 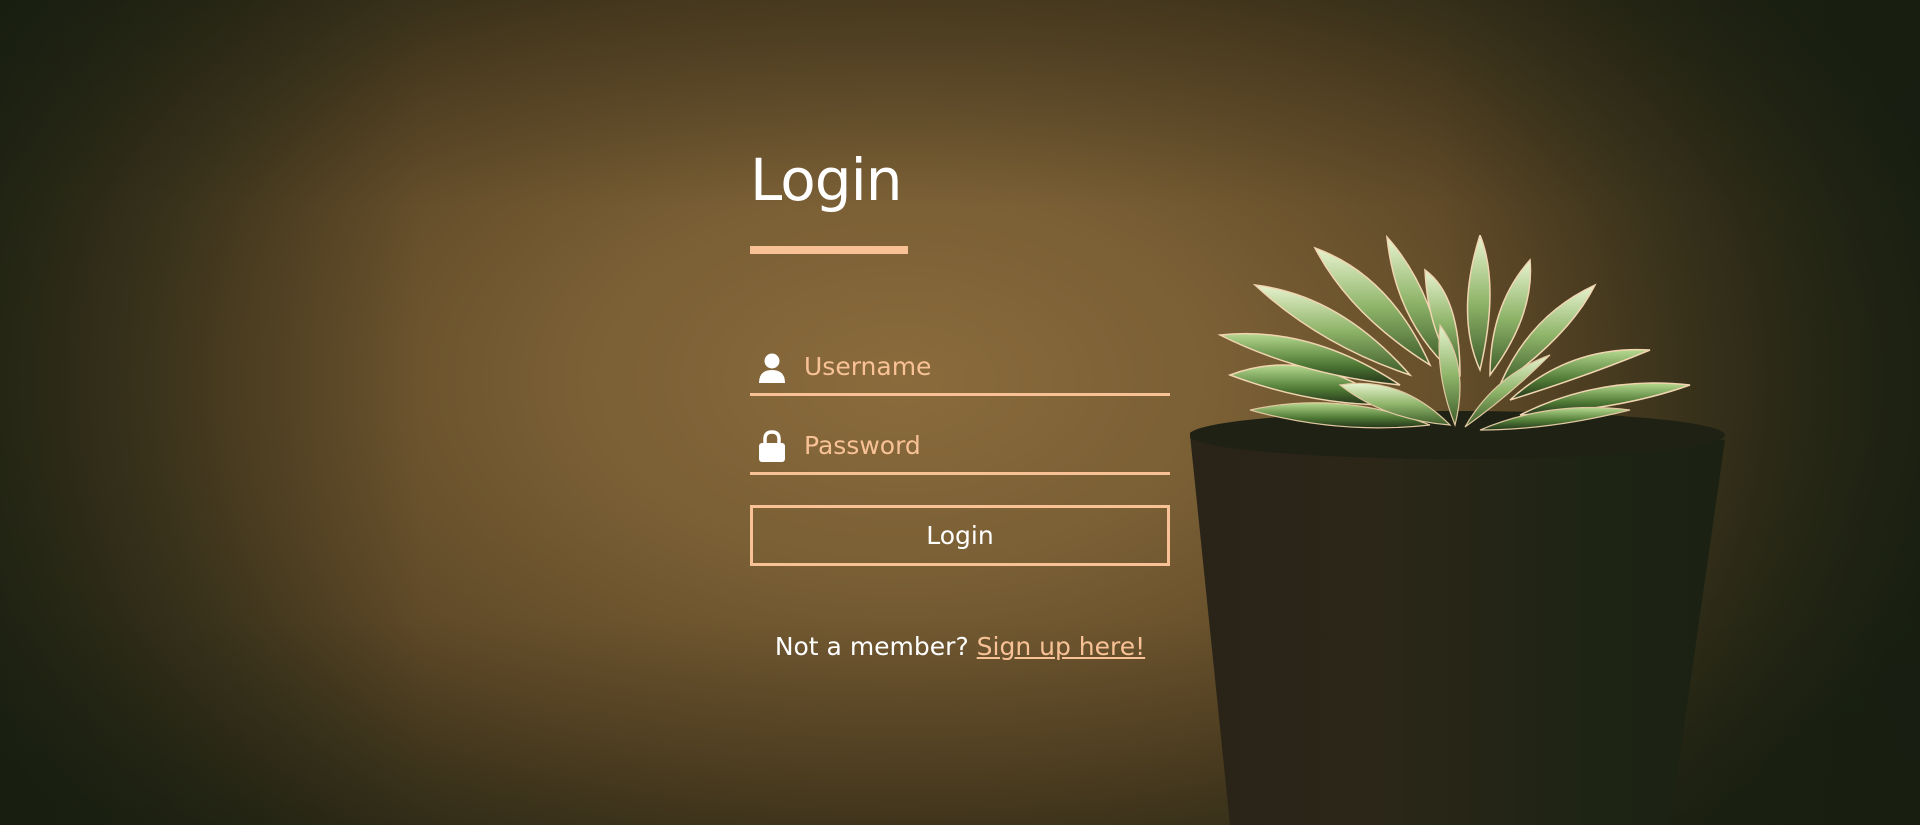 I want to click on login-form: Login Login Not a member? Sign up here!, so click(x=960, y=400).